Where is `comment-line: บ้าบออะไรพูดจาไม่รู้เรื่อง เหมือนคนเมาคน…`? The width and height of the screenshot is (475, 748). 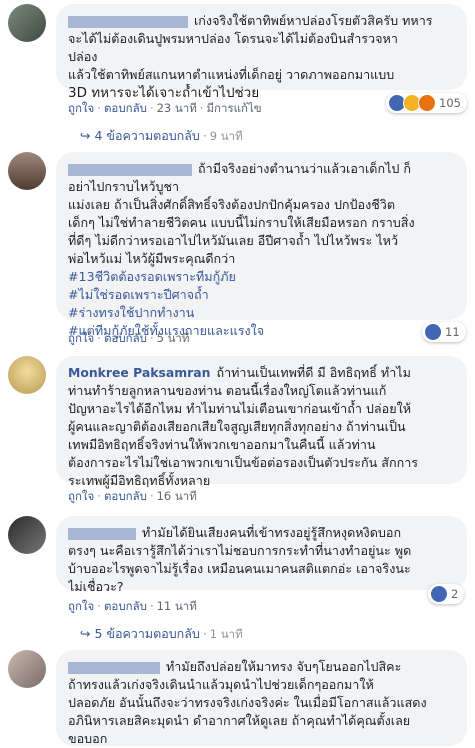
comment-line: บ้าบออะไรพูดจาไม่รู้เรื่อง เหมือนคนเมาคน… is located at coordinates (239, 568).